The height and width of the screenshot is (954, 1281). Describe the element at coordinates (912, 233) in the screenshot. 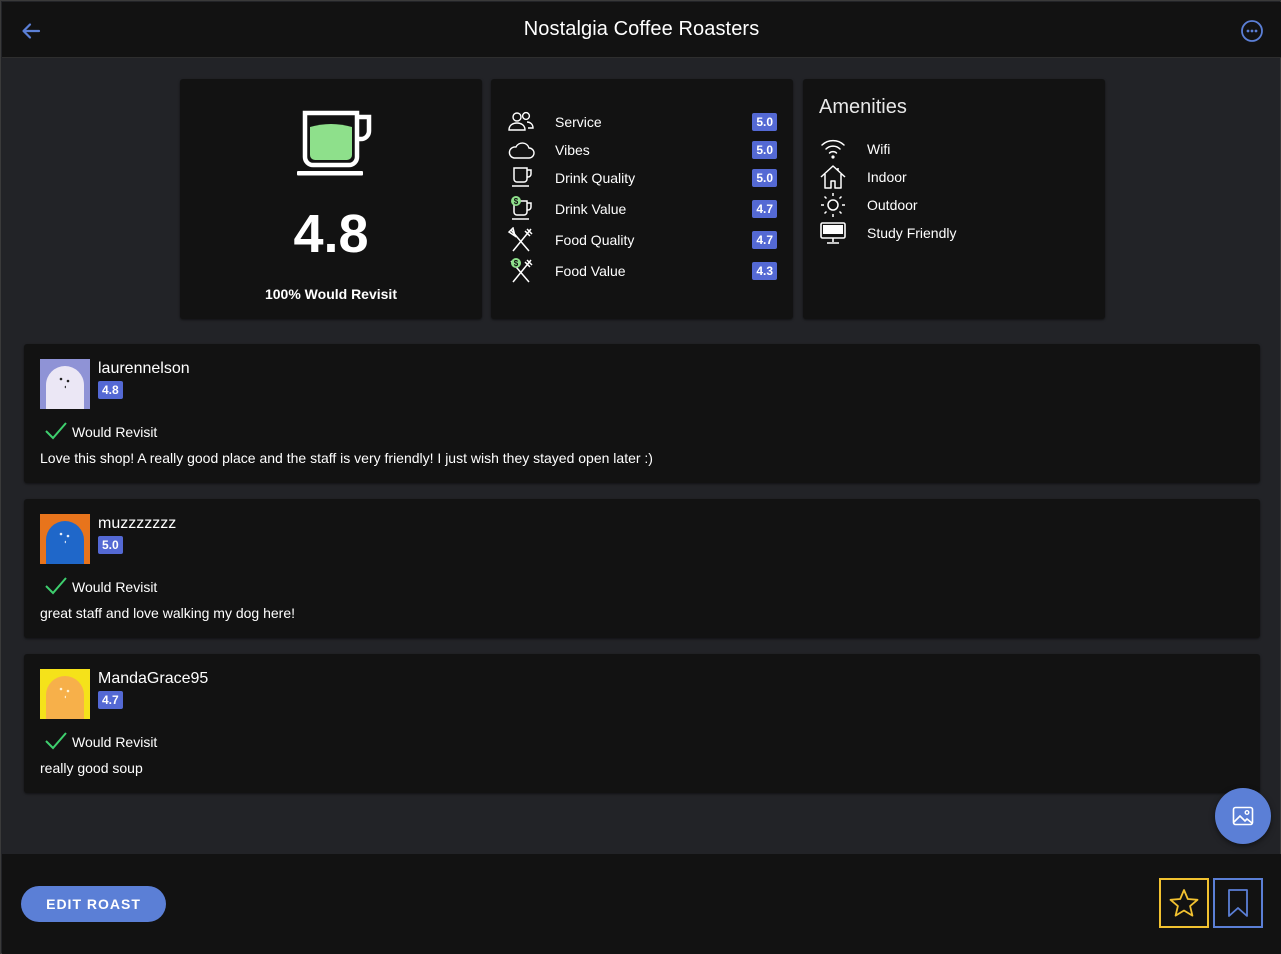

I see `amenity-label: Study Friendly` at that location.